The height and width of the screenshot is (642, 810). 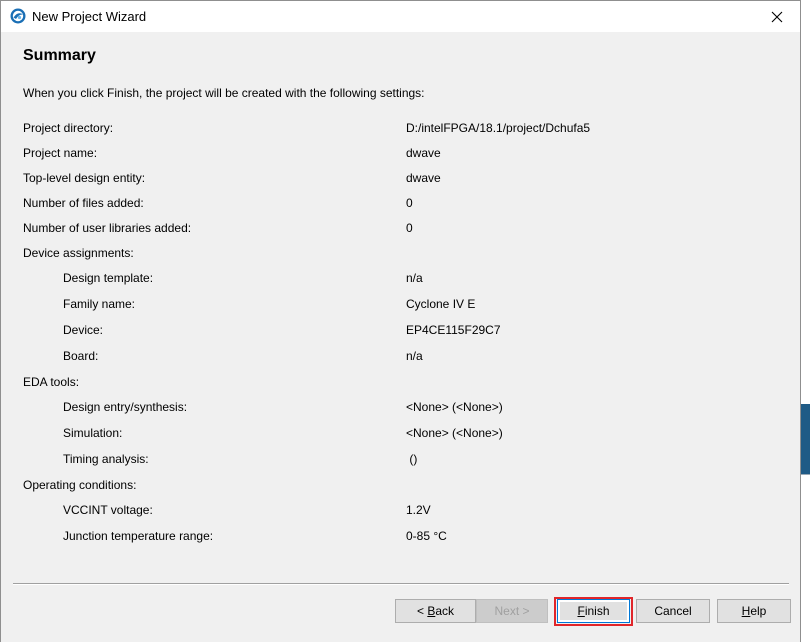 What do you see at coordinates (81, 356) in the screenshot?
I see `setting-label: Board:` at bounding box center [81, 356].